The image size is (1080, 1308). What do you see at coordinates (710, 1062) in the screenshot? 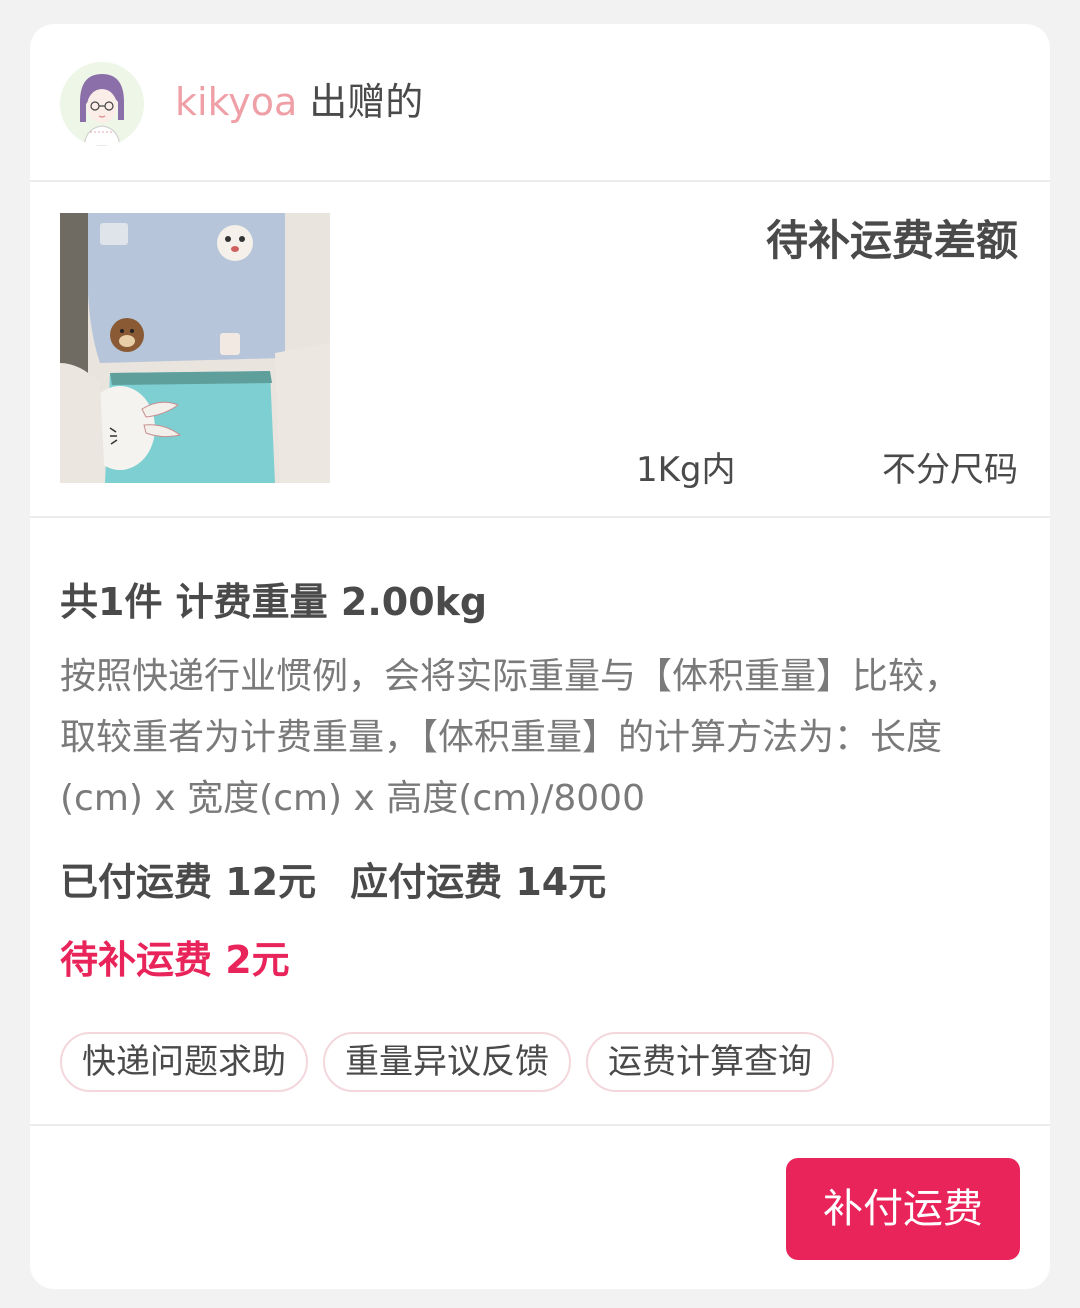
I see `tag-fee-calculation: 运费计算查询` at bounding box center [710, 1062].